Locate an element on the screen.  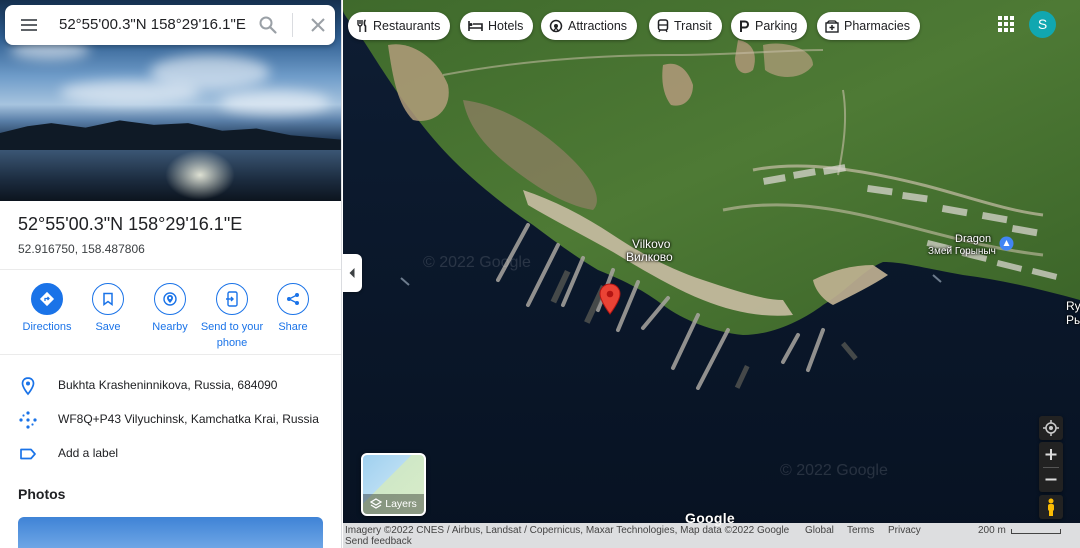
photo-thumbnail is located at coordinates (170, 532).